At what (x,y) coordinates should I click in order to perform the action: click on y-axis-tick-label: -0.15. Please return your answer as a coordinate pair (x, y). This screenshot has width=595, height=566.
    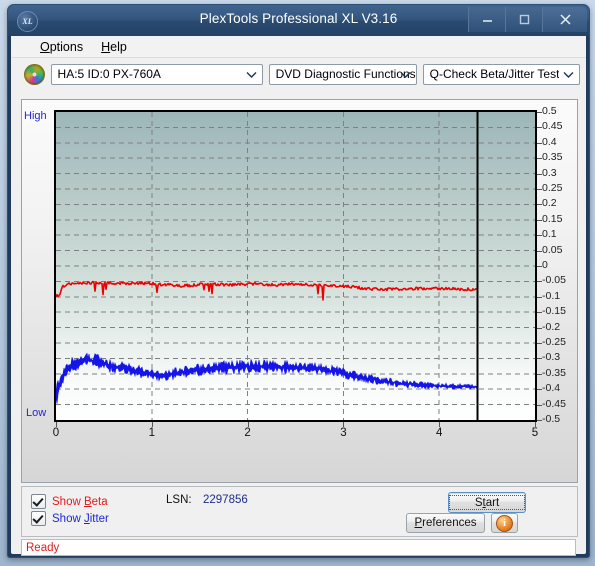
    Looking at the image, I should click on (554, 311).